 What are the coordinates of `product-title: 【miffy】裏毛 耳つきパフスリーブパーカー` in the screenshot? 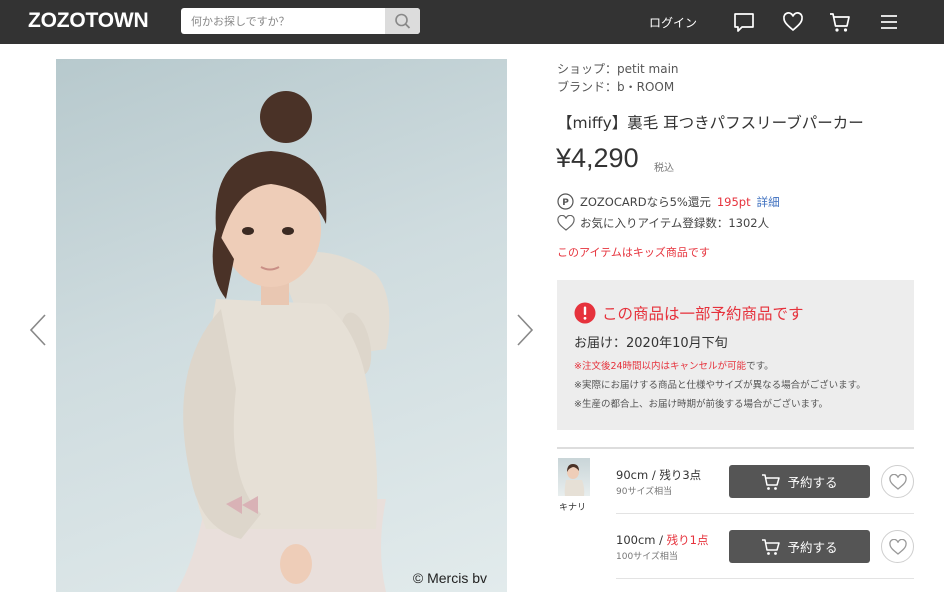 It's located at (710, 123).